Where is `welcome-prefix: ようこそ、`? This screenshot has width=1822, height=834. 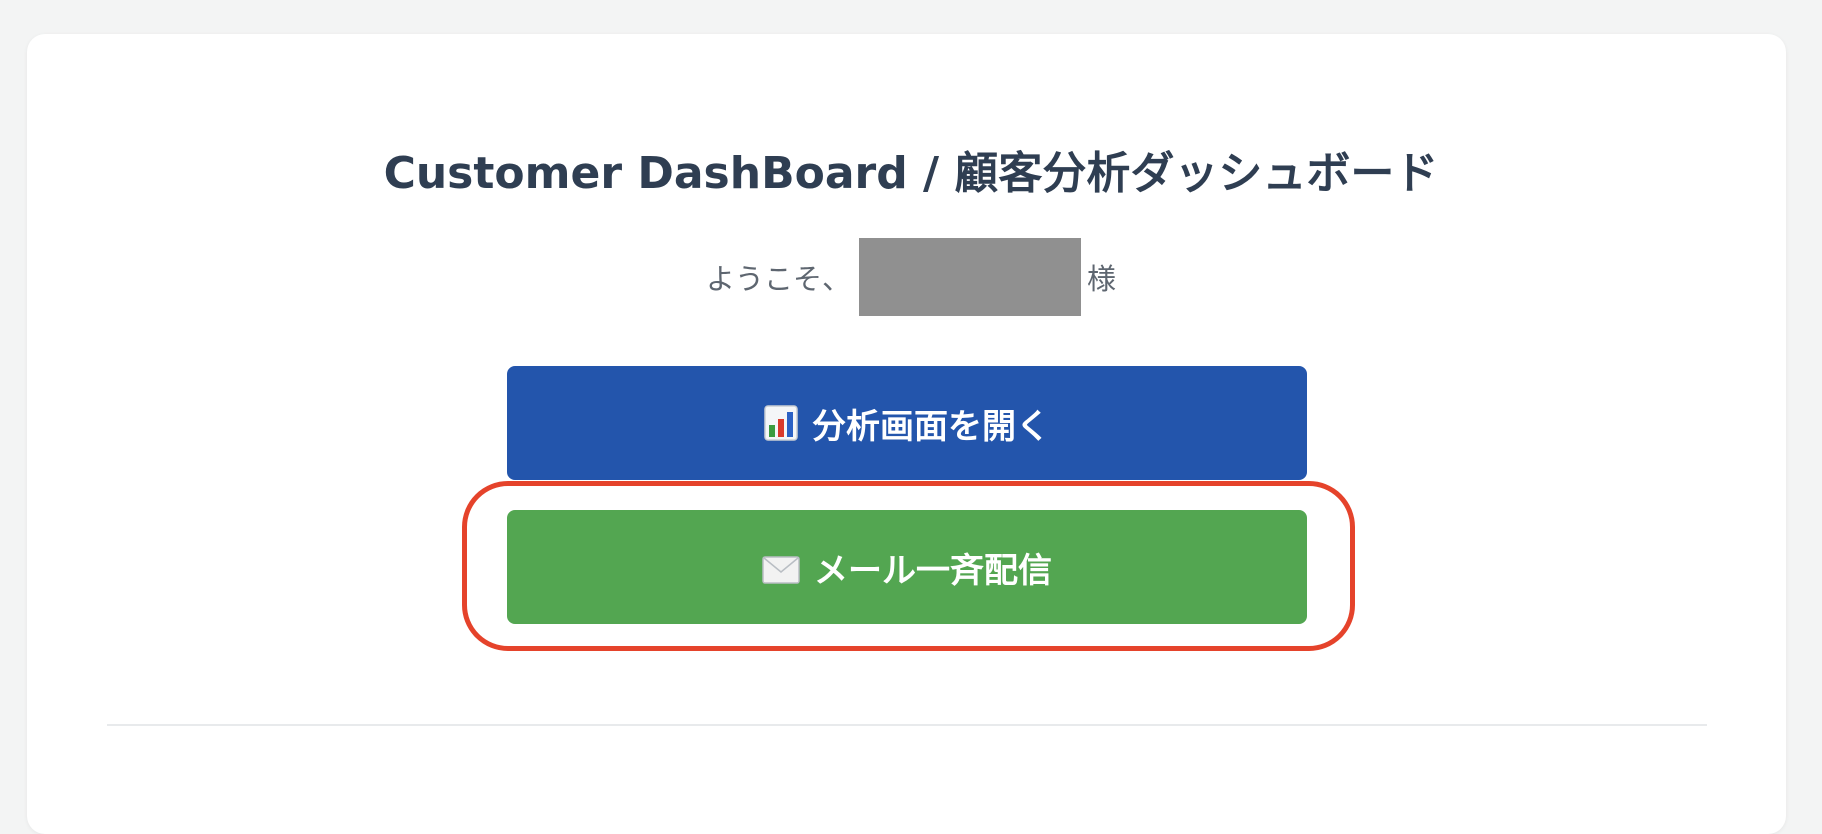 welcome-prefix: ようこそ、 is located at coordinates (778, 279).